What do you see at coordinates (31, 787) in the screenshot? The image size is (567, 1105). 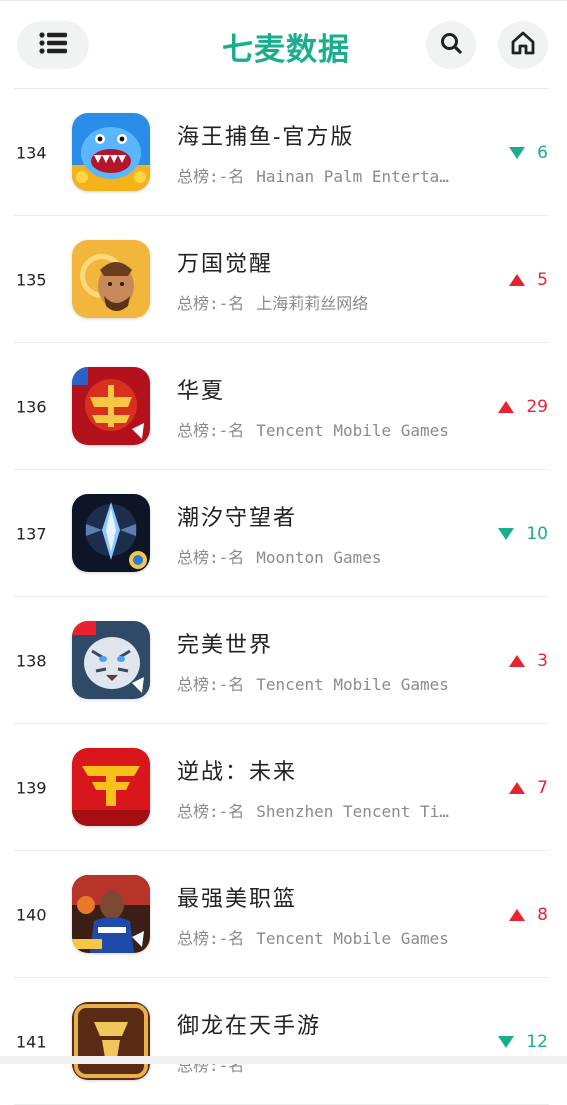 I see `rank-number: 139` at bounding box center [31, 787].